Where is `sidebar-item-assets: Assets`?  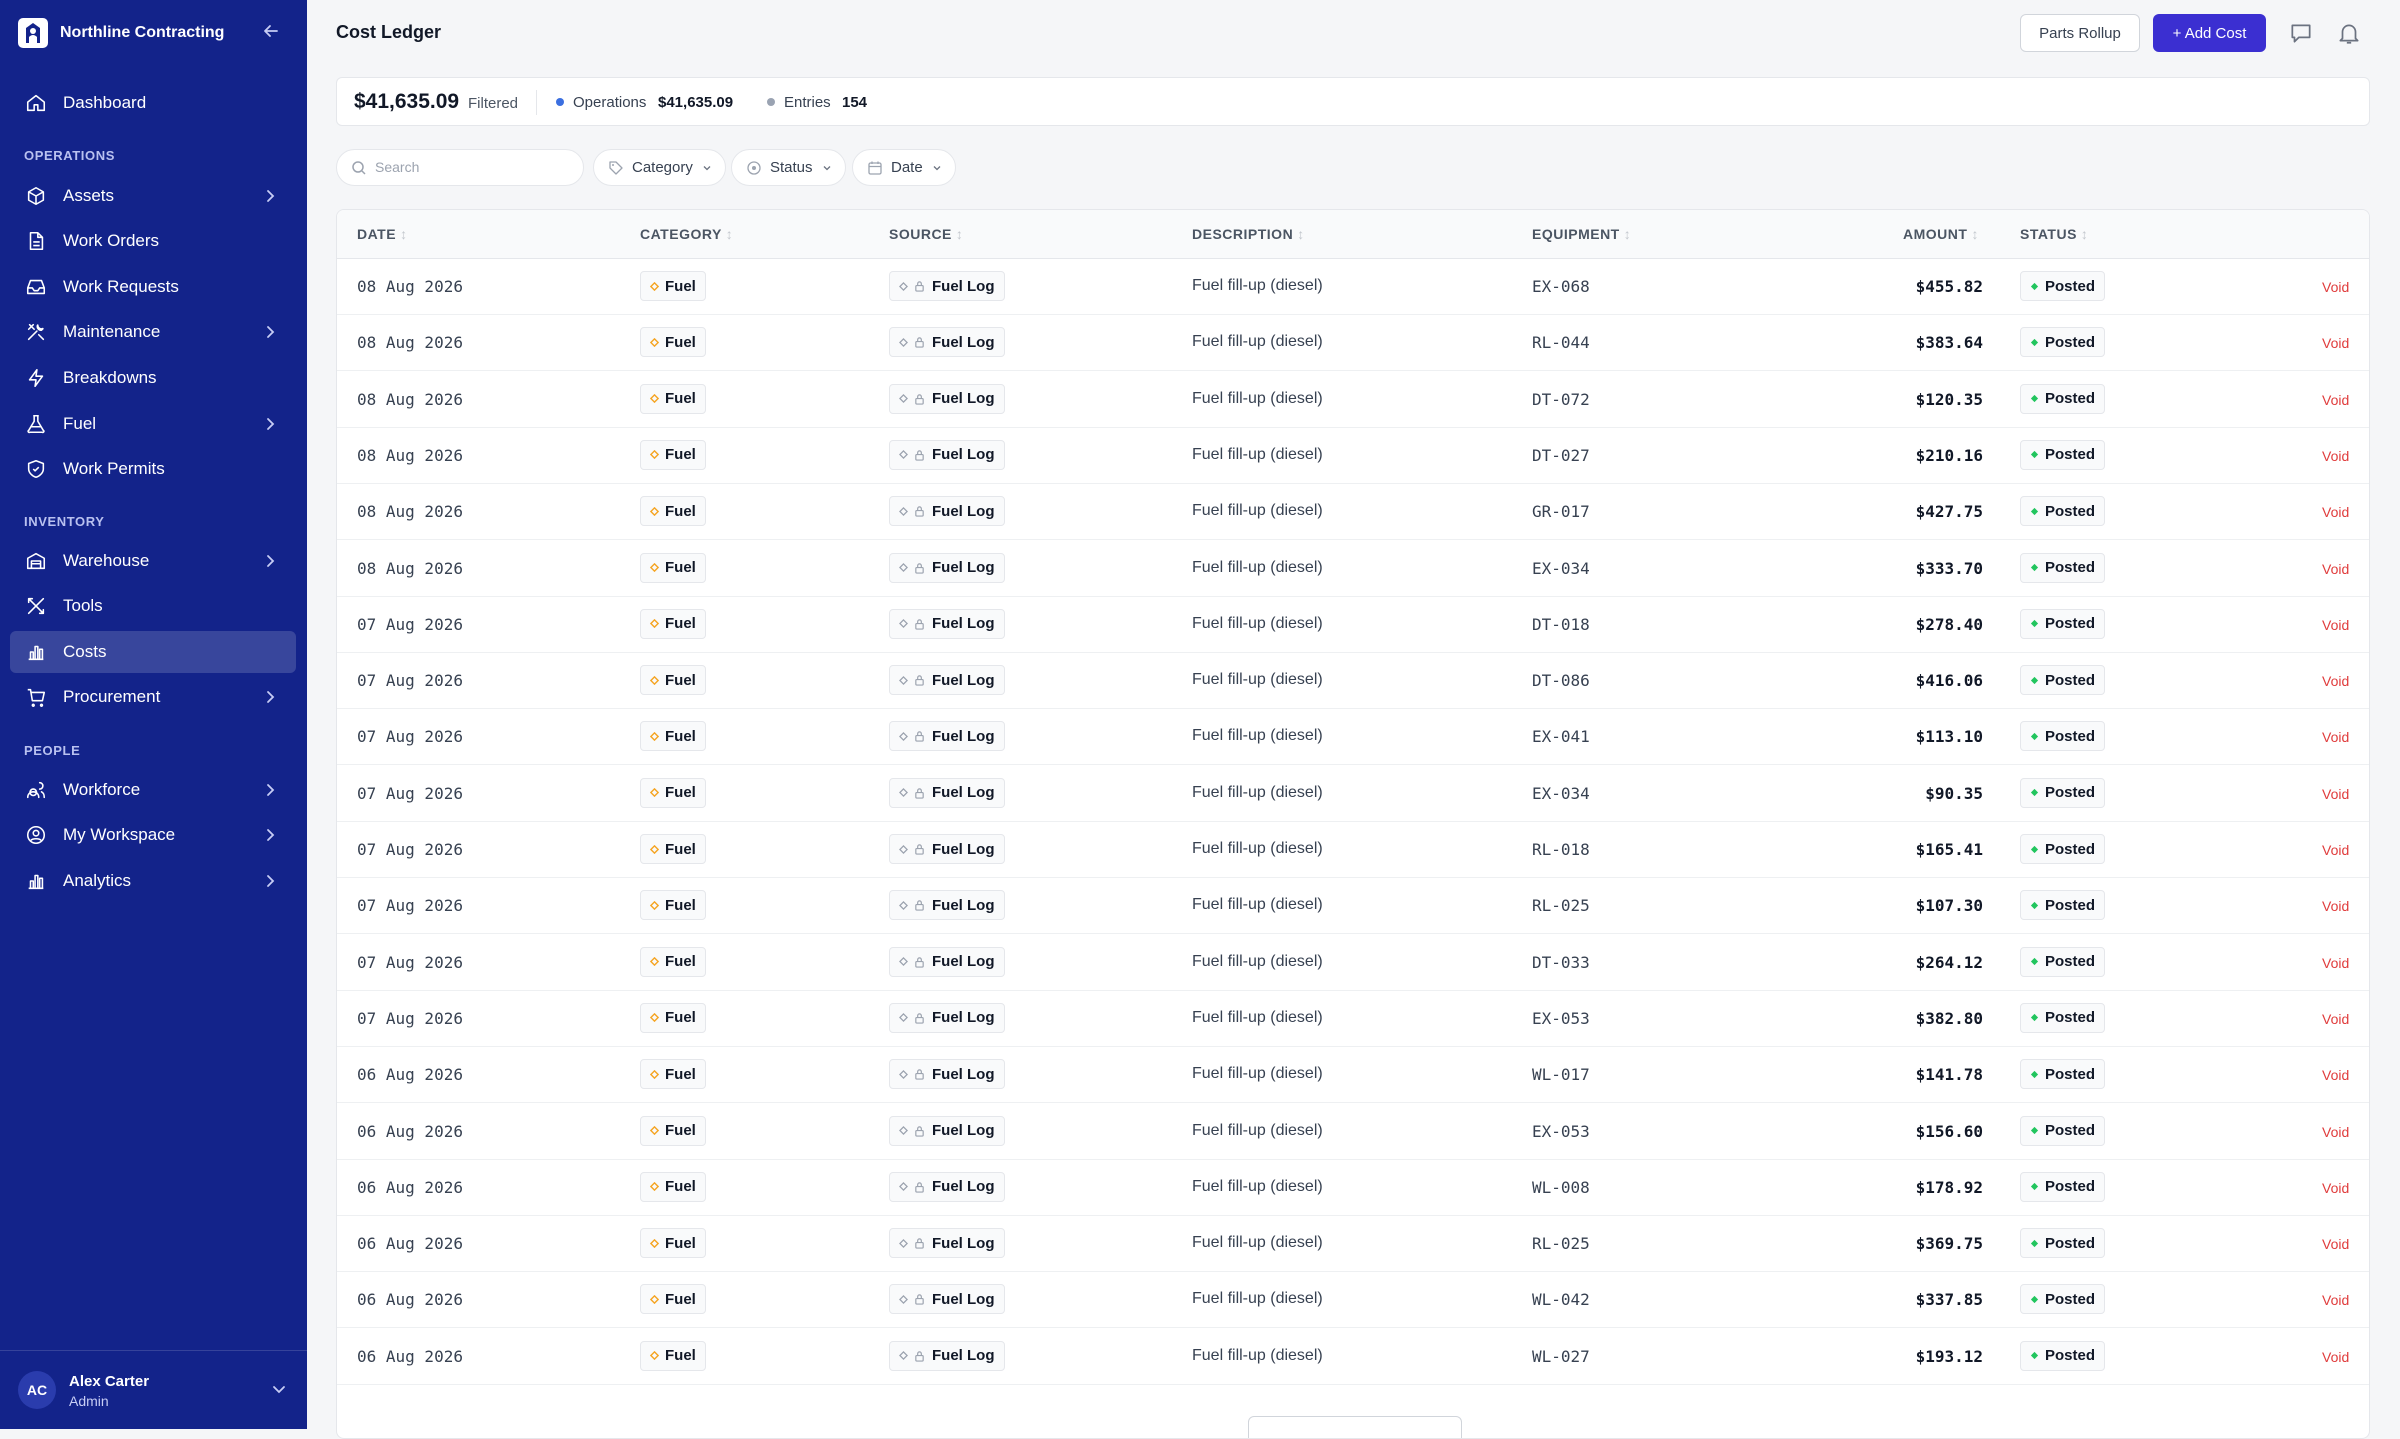 sidebar-item-assets: Assets is located at coordinates (153, 196).